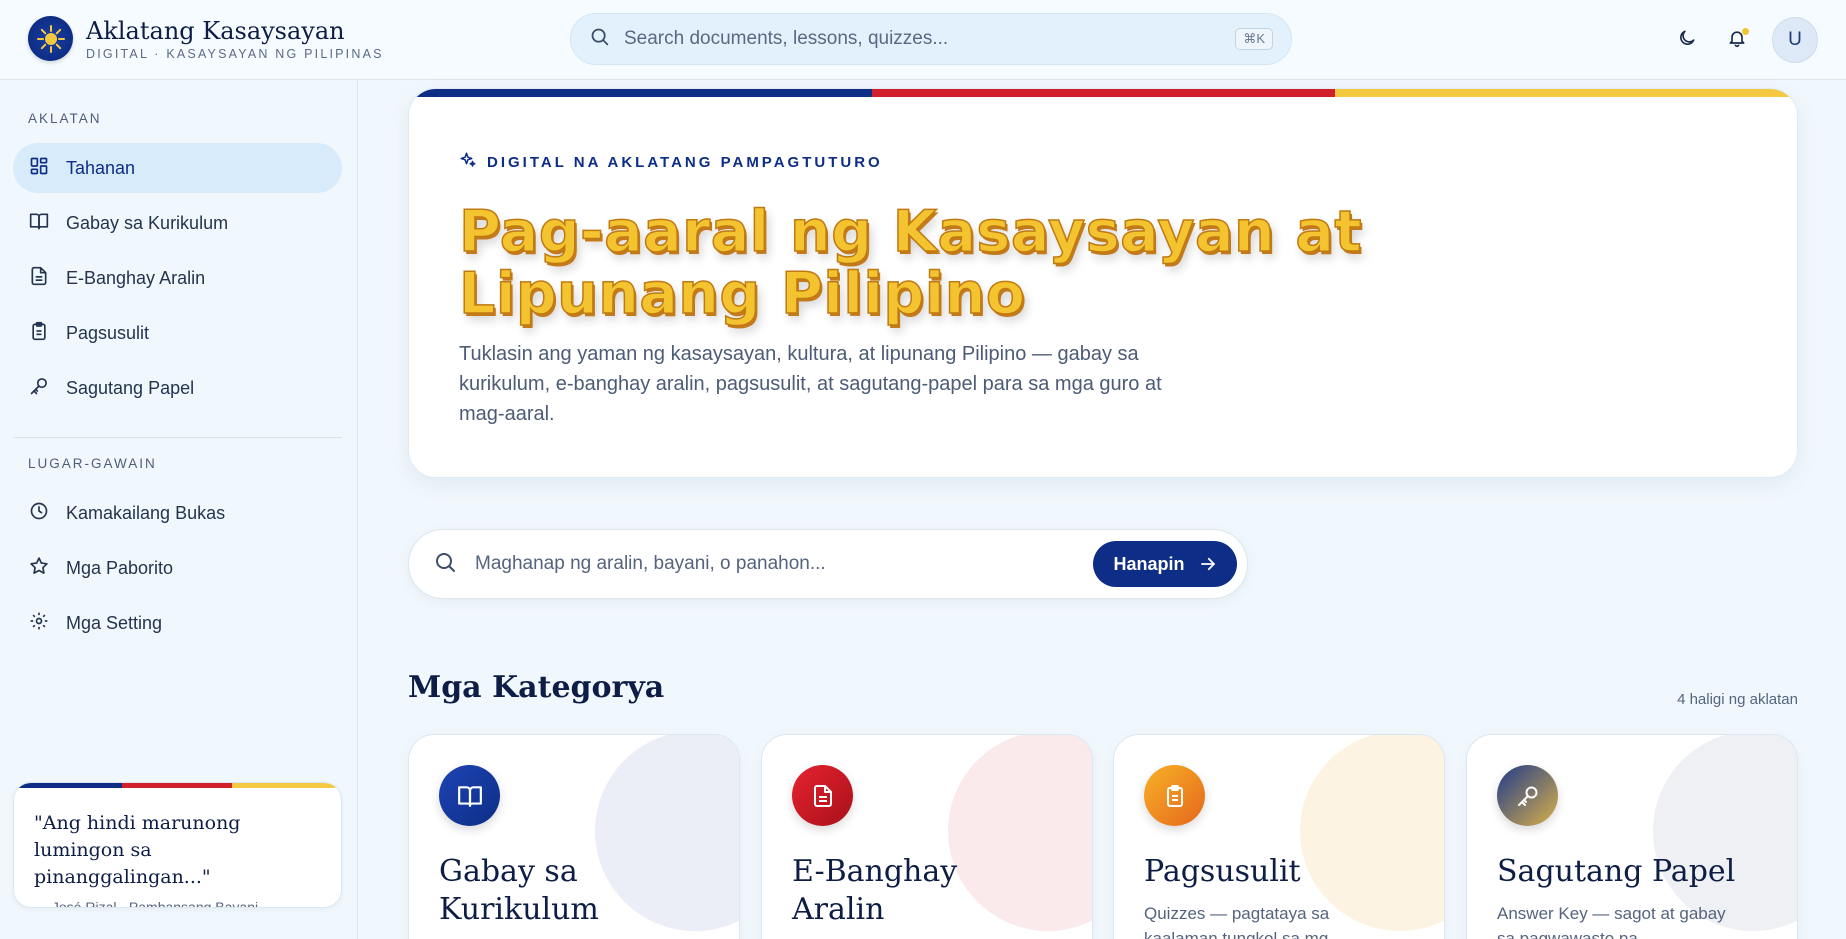 The width and height of the screenshot is (1846, 939). What do you see at coordinates (114, 622) in the screenshot?
I see `sidebar-item-label: Mga Setting` at bounding box center [114, 622].